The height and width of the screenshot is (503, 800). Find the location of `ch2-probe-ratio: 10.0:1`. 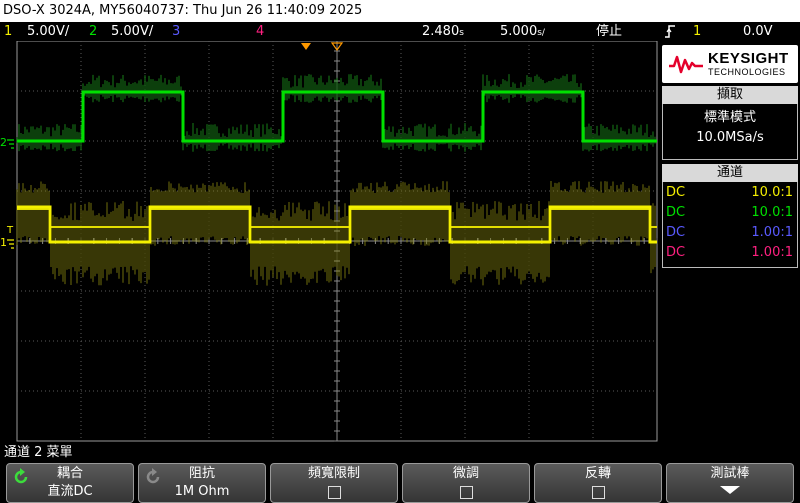

ch2-probe-ratio: 10.0:1 is located at coordinates (772, 212).